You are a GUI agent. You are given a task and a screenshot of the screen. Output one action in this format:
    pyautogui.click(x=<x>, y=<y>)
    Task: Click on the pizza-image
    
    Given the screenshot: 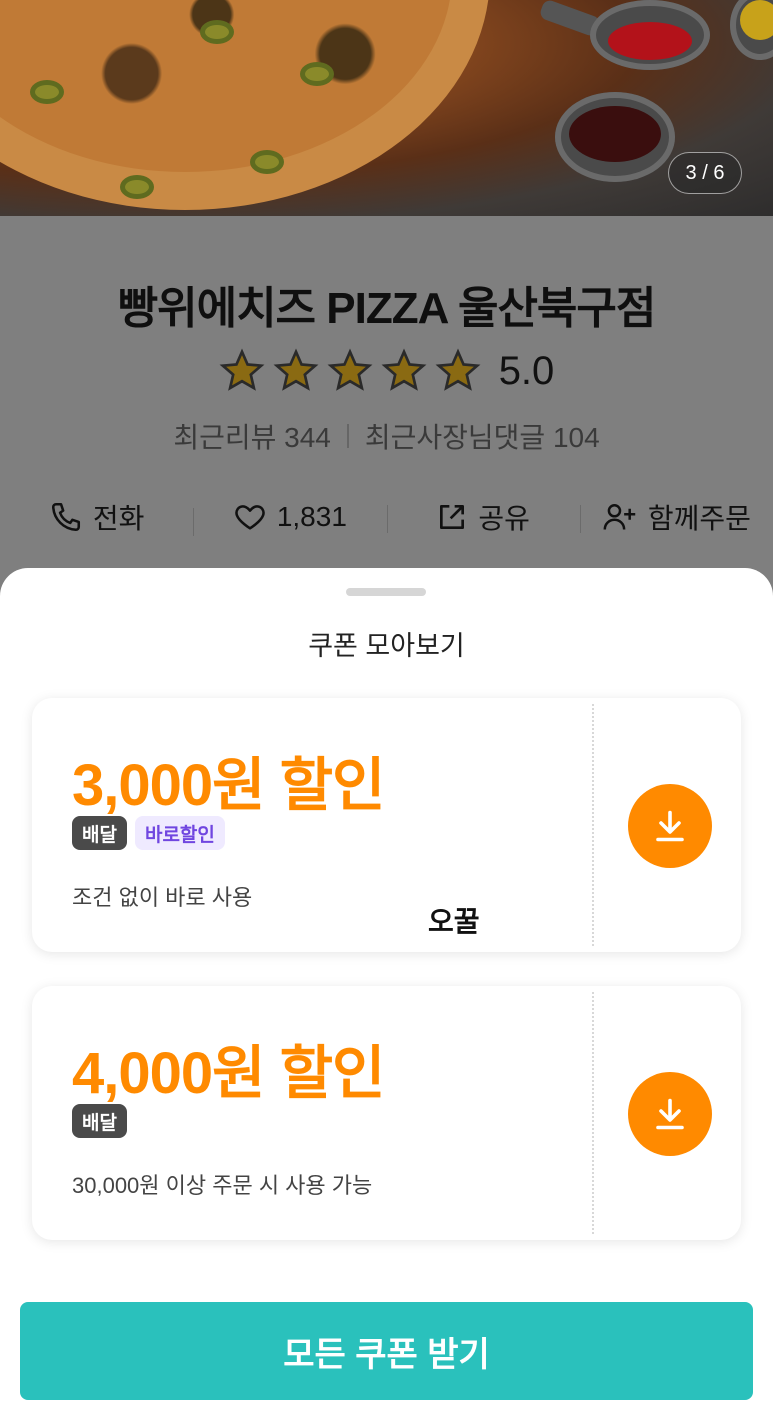 What is the action you would take?
    pyautogui.click(x=245, y=105)
    